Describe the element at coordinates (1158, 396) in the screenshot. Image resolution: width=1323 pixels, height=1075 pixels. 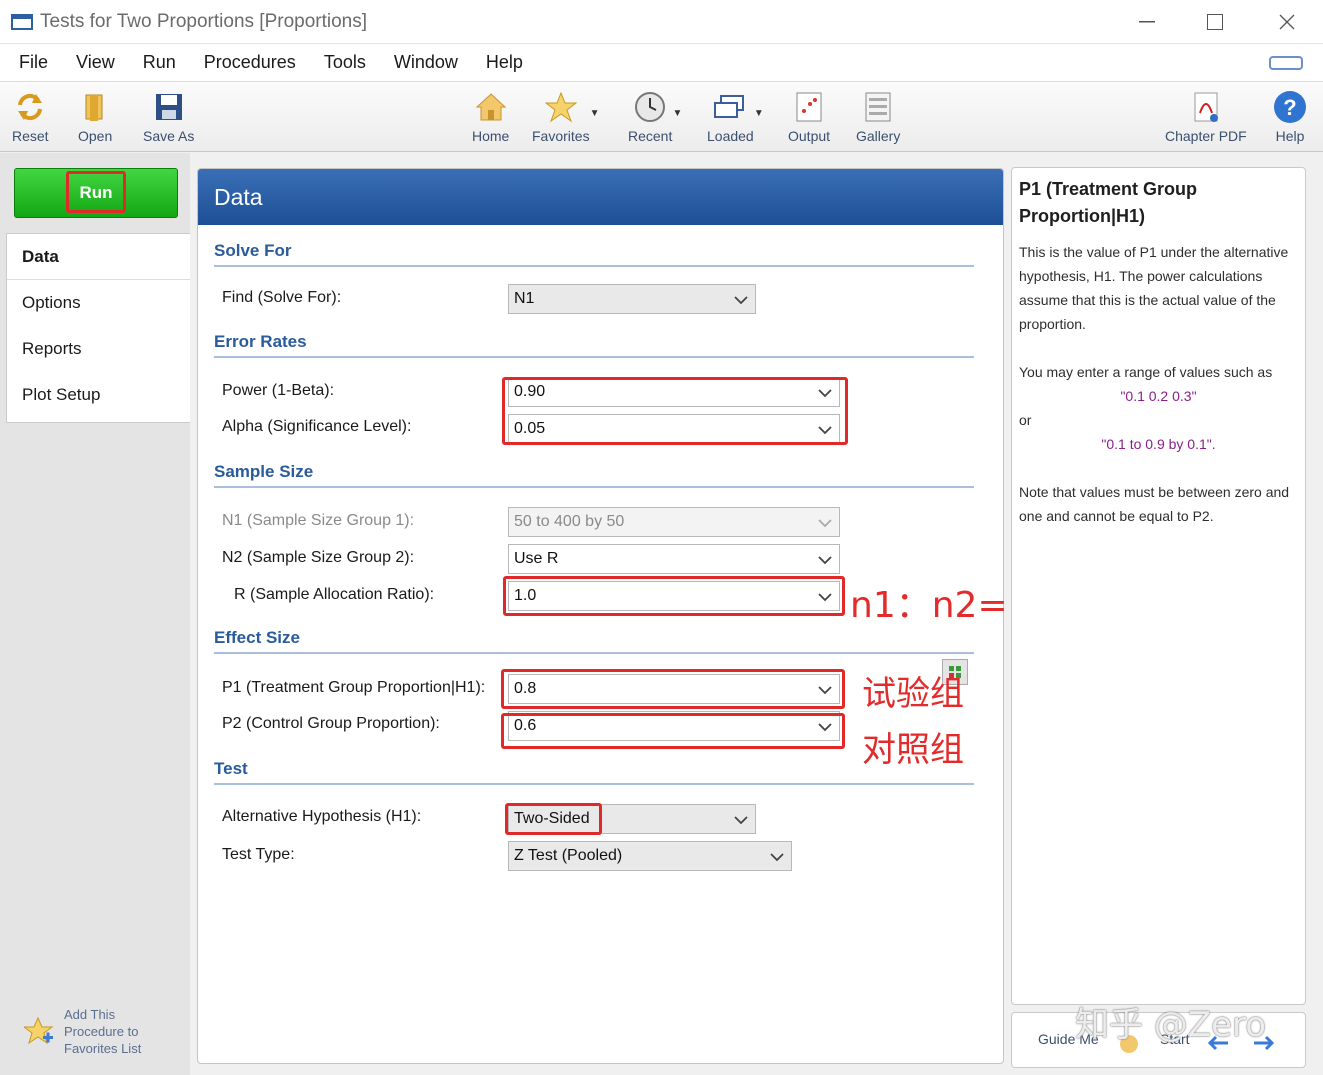
I see `help-example-1: "0.1 0.2 0.3"` at that location.